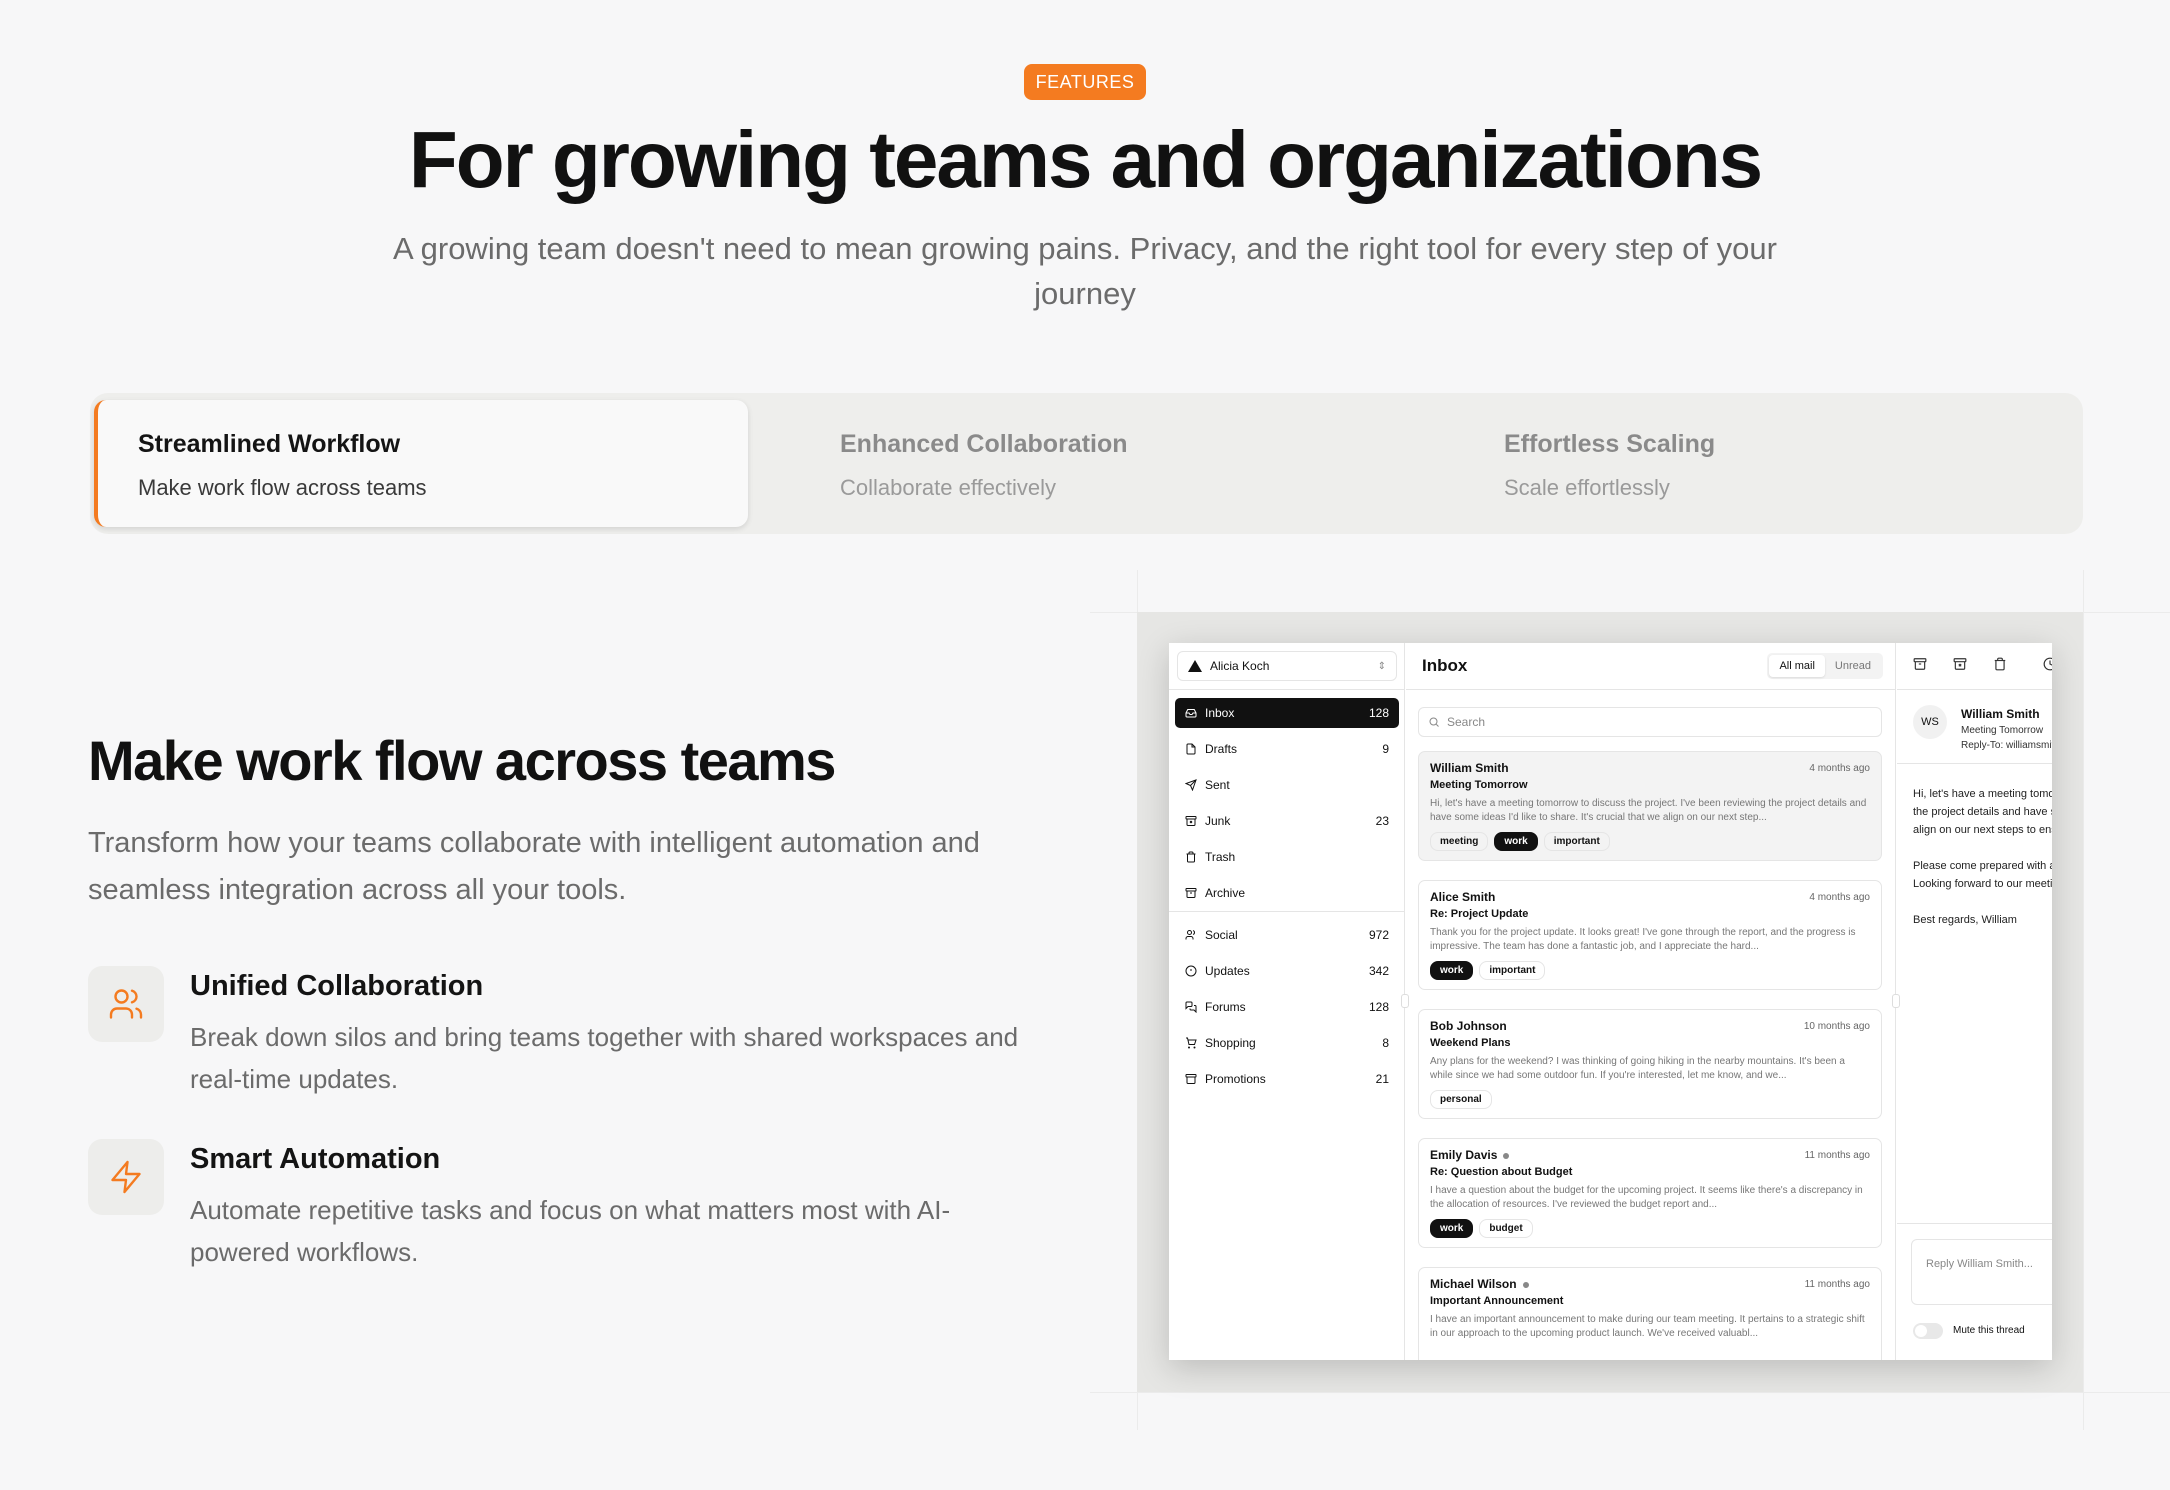 Image resolution: width=2170 pixels, height=1490 pixels. I want to click on nav-item-drafts: Drafts 9, so click(1287, 749).